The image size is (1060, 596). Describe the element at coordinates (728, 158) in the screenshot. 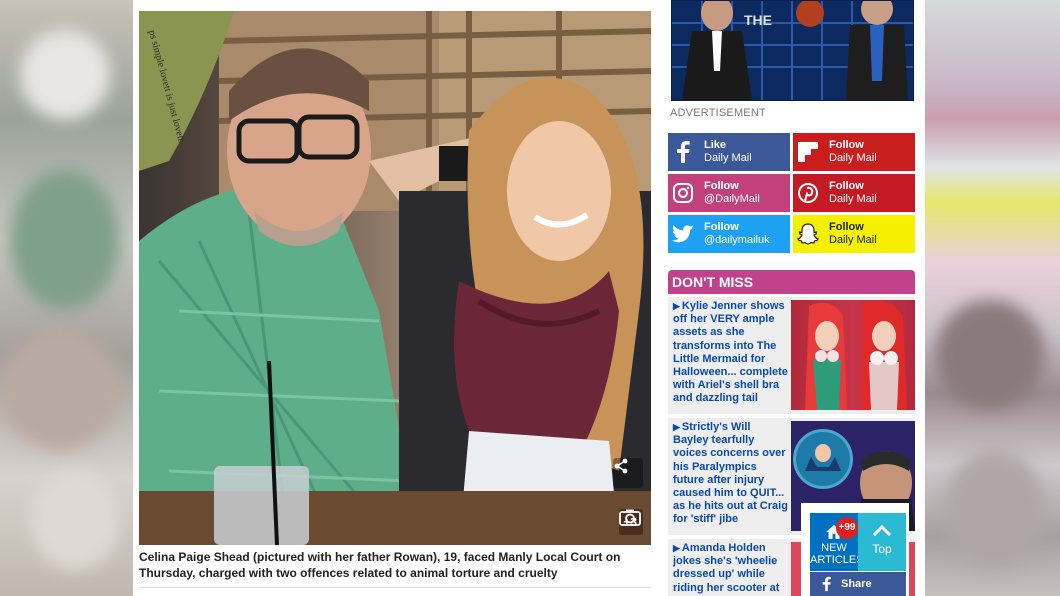

I see `facebook-line2: Daily Mail` at that location.